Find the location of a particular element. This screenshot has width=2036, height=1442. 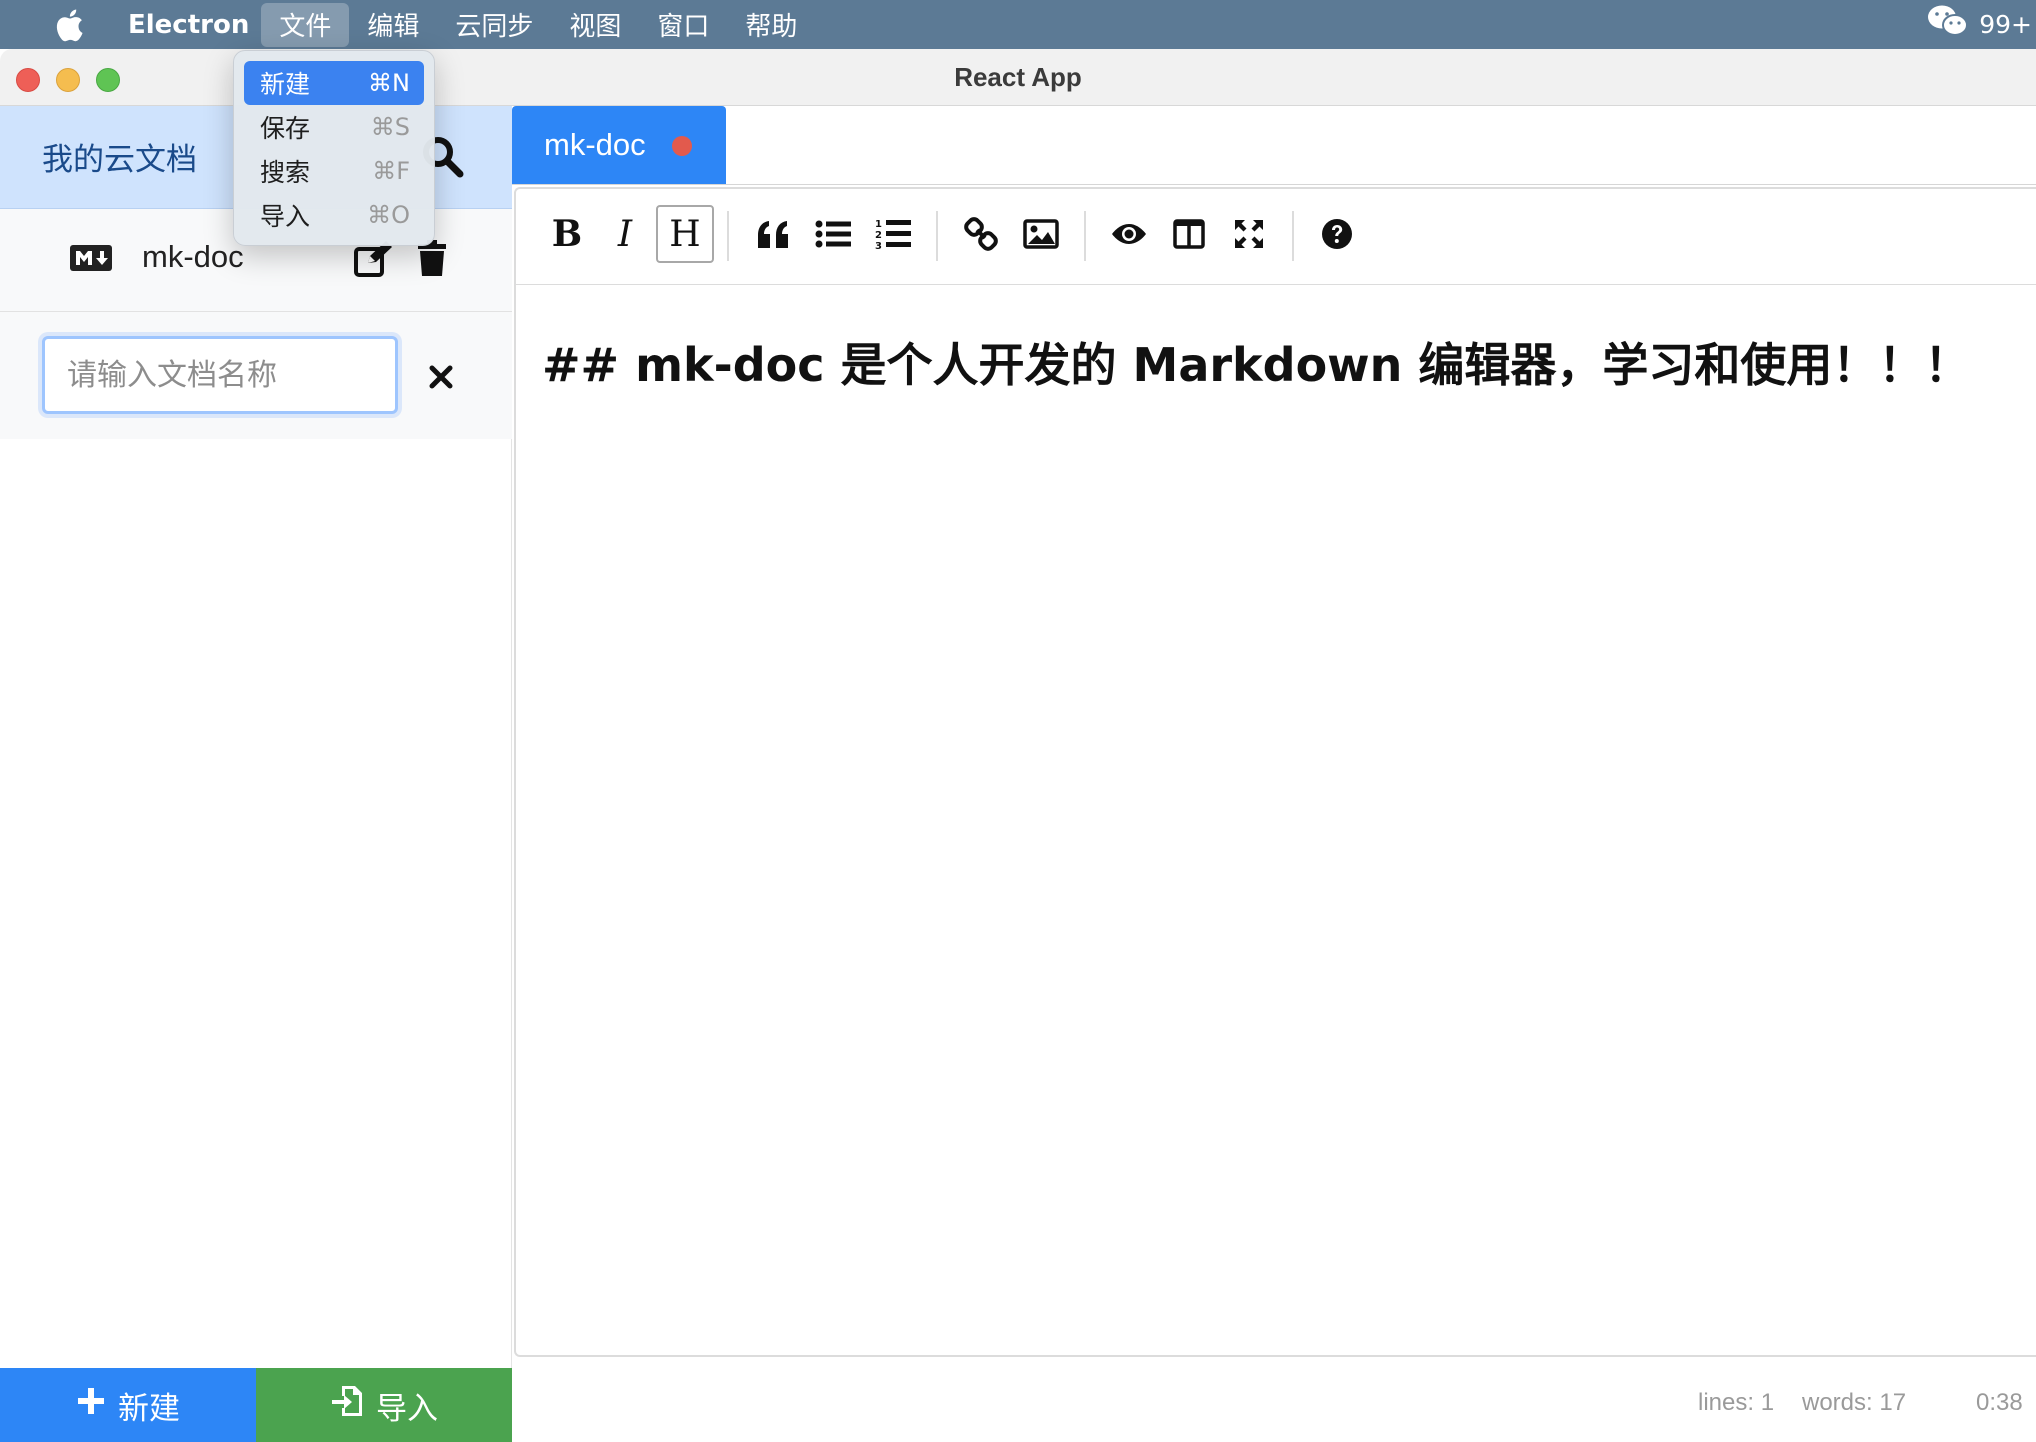

status-area: 99+ is located at coordinates (1981, 24).